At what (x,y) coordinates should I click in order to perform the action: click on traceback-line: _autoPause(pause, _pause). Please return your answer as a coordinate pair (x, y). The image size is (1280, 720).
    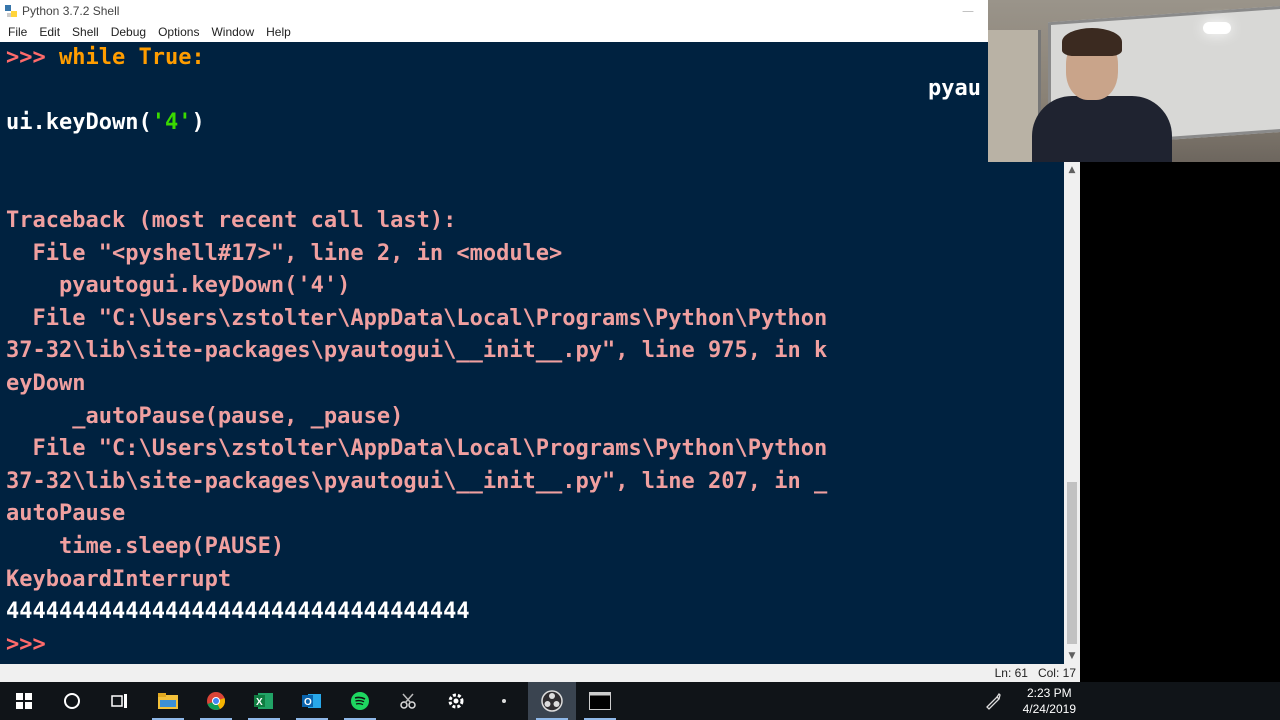
    Looking at the image, I should click on (205, 416).